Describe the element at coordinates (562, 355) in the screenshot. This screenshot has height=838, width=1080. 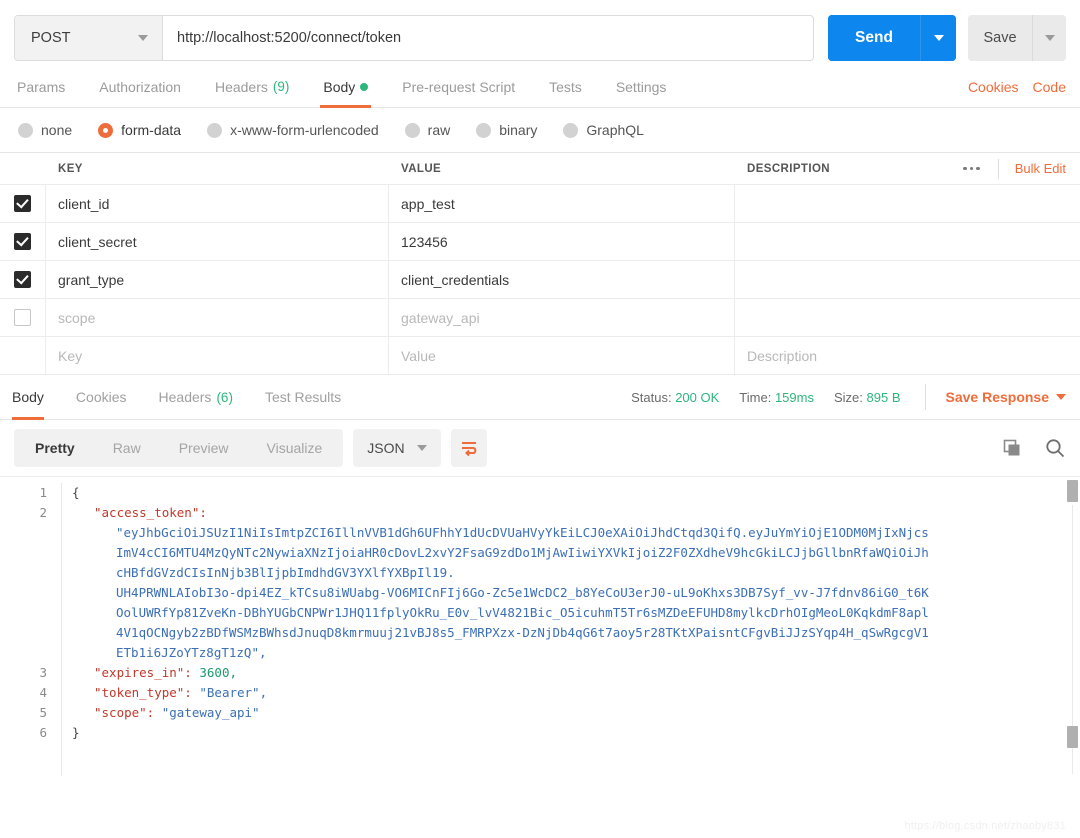
I see `row-value-cell: Value` at that location.